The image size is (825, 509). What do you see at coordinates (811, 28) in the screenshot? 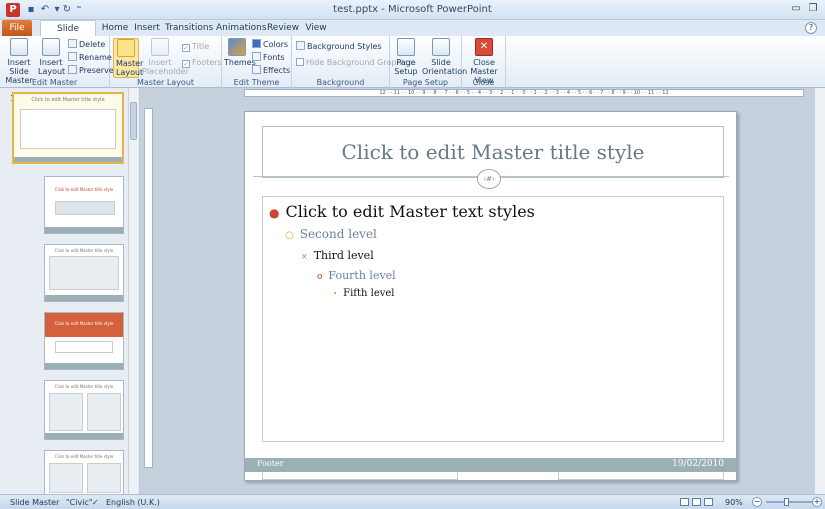
I see `help-icon: ?` at bounding box center [811, 28].